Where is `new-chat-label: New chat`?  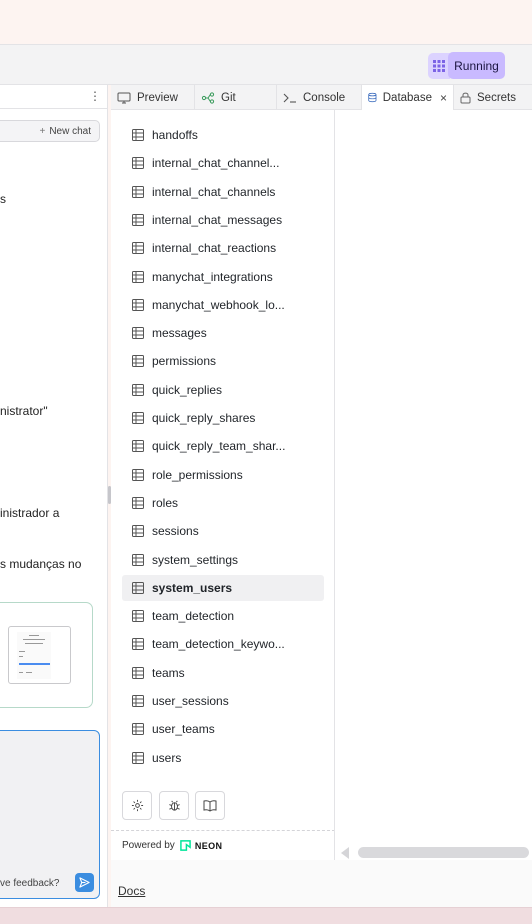
new-chat-label: New chat is located at coordinates (70, 131).